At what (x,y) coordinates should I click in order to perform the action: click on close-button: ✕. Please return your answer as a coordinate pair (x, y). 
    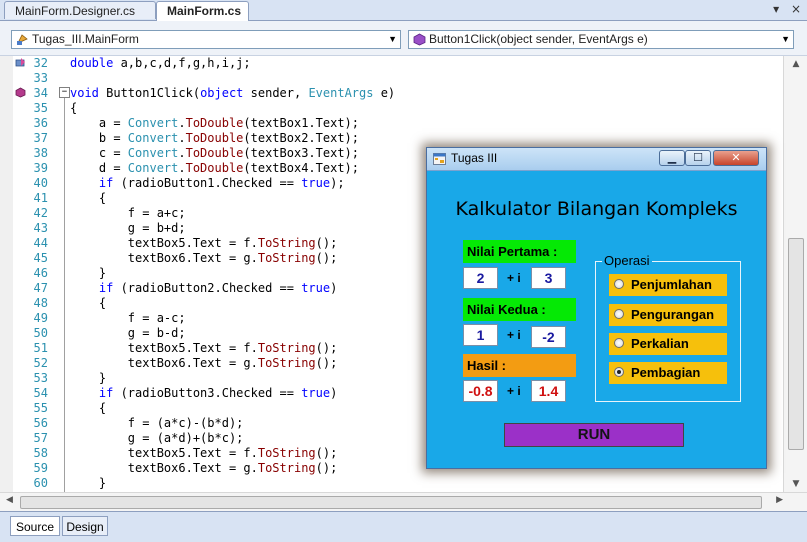
    Looking at the image, I should click on (736, 158).